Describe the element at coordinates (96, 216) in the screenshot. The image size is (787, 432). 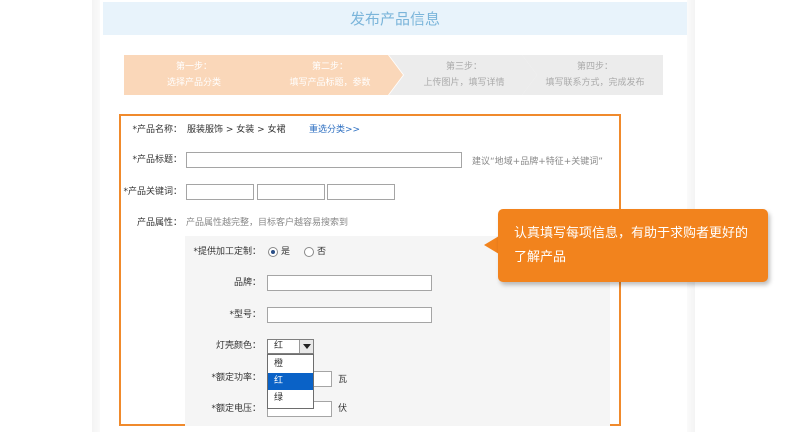
I see `page-frame-left` at that location.